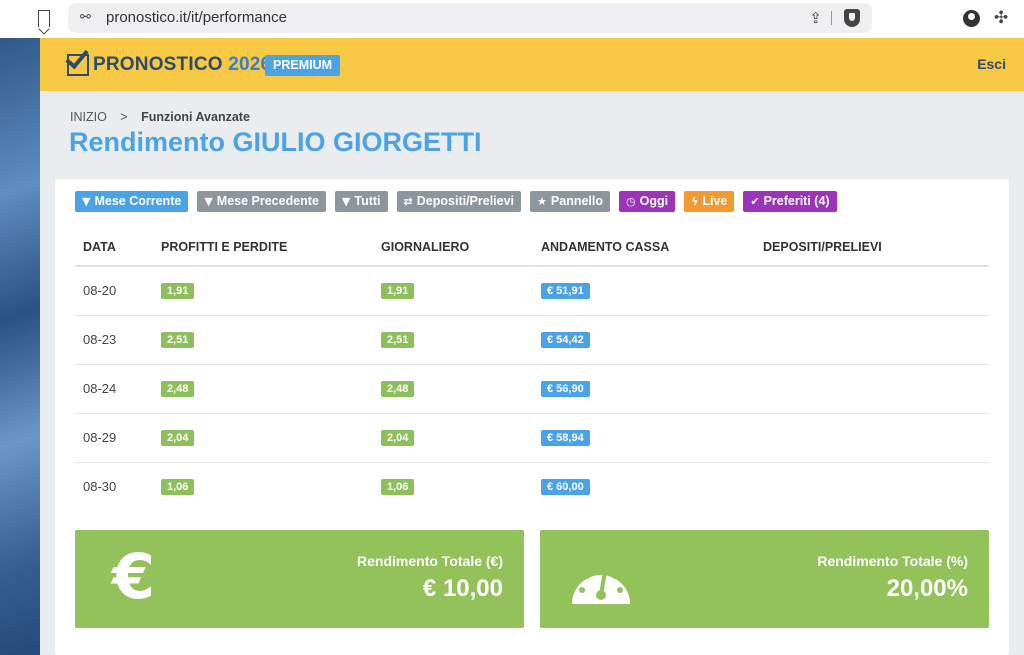  I want to click on cell-profit: 2,48, so click(263, 389).